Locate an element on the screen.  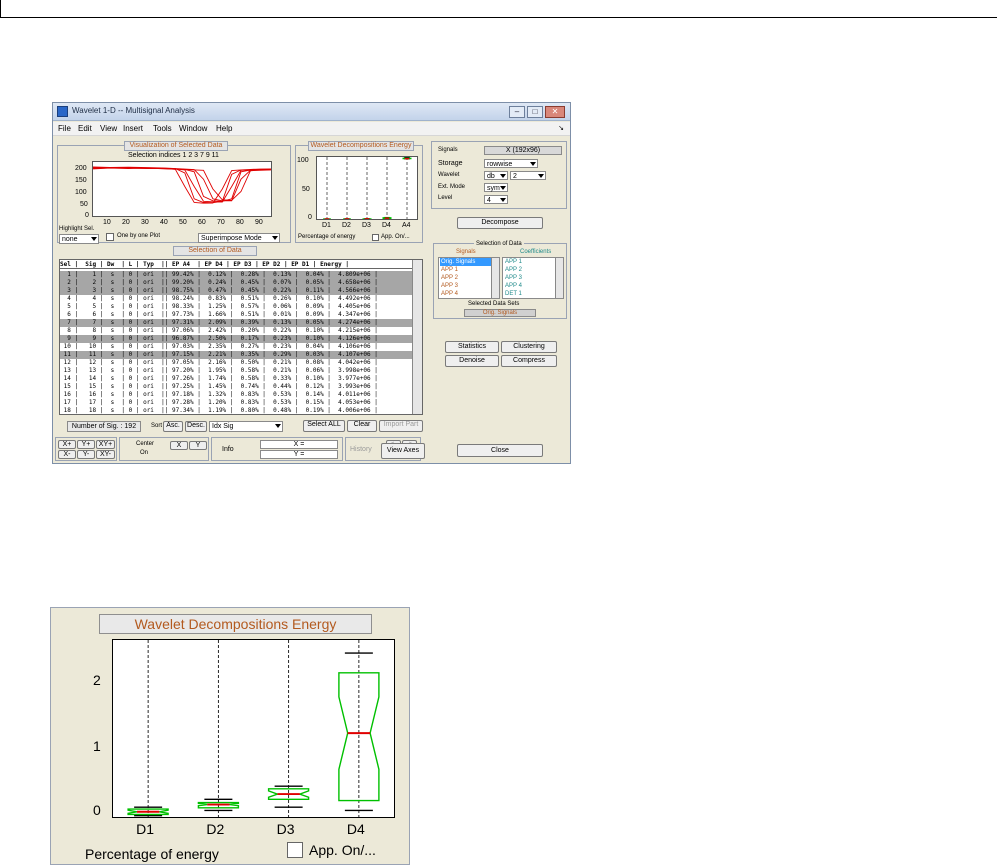
highlight-select: none is located at coordinates (79, 239).